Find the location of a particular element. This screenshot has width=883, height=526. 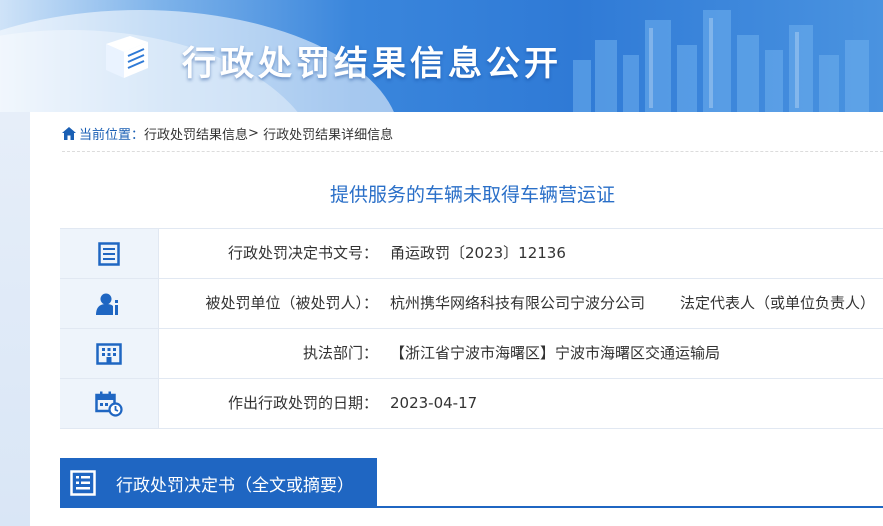

breadcrumb: 当前位置： 行政处罚结果信息 > 行政处罚结果详细信息 is located at coordinates (227, 133).